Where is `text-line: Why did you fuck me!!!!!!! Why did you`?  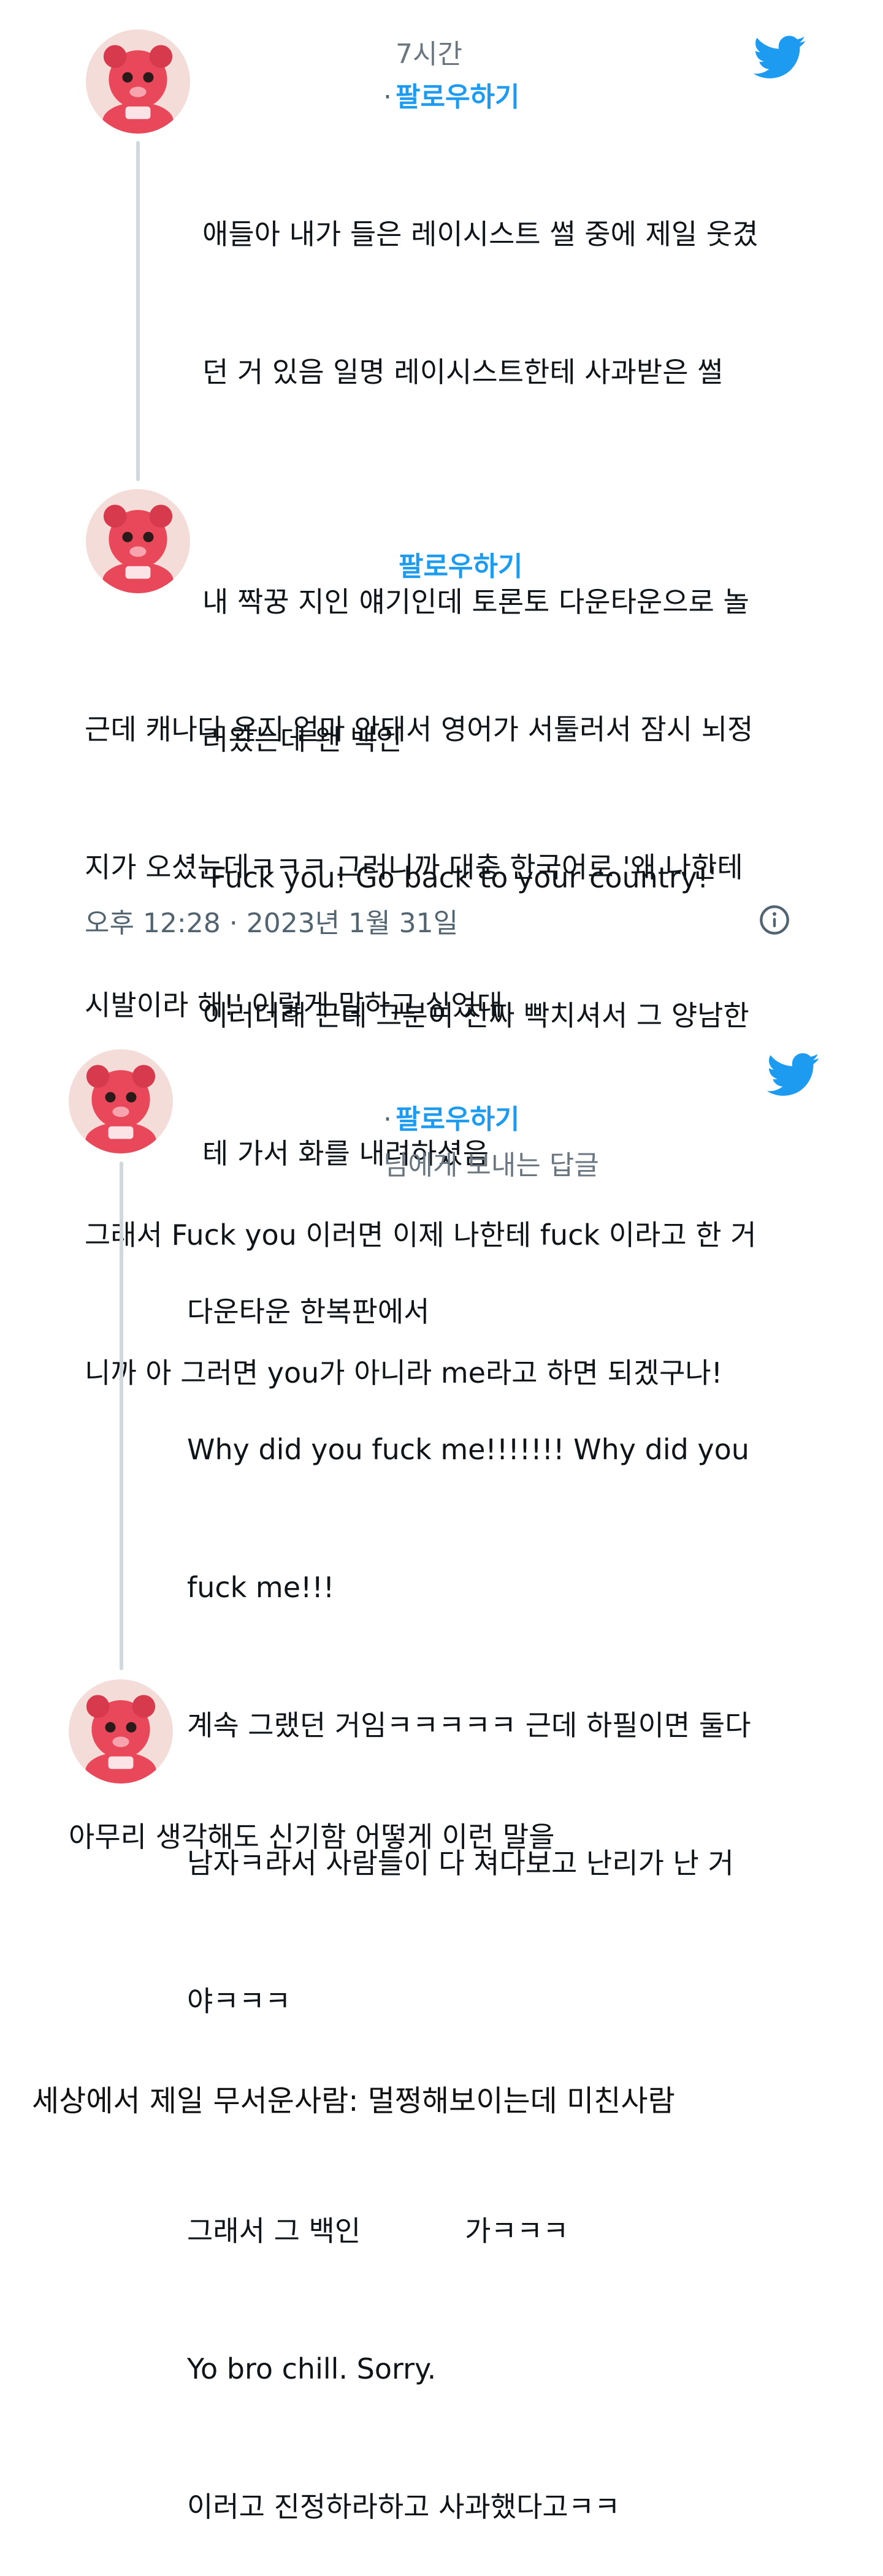 text-line: Why did you fuck me!!!!!!! Why did you is located at coordinates (468, 1449).